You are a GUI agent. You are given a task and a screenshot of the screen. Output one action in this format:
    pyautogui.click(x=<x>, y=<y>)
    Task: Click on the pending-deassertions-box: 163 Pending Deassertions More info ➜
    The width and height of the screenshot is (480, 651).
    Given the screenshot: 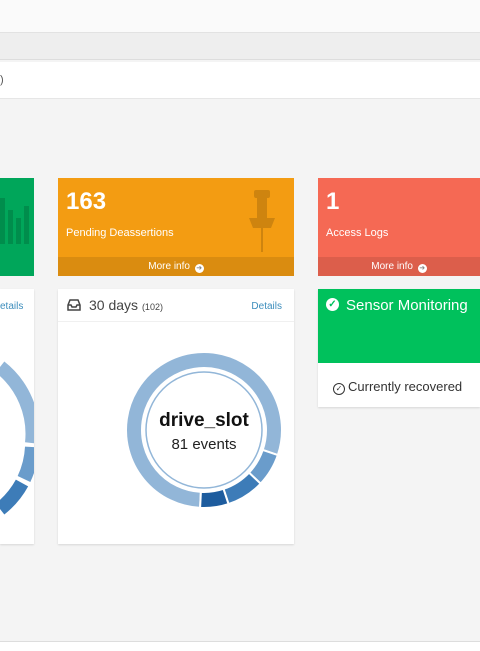 What is the action you would take?
    pyautogui.click(x=176, y=227)
    